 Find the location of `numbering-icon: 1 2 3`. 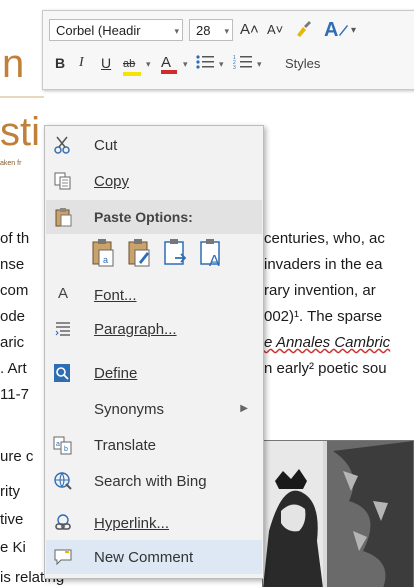

numbering-icon: 1 2 3 is located at coordinates (242, 63).